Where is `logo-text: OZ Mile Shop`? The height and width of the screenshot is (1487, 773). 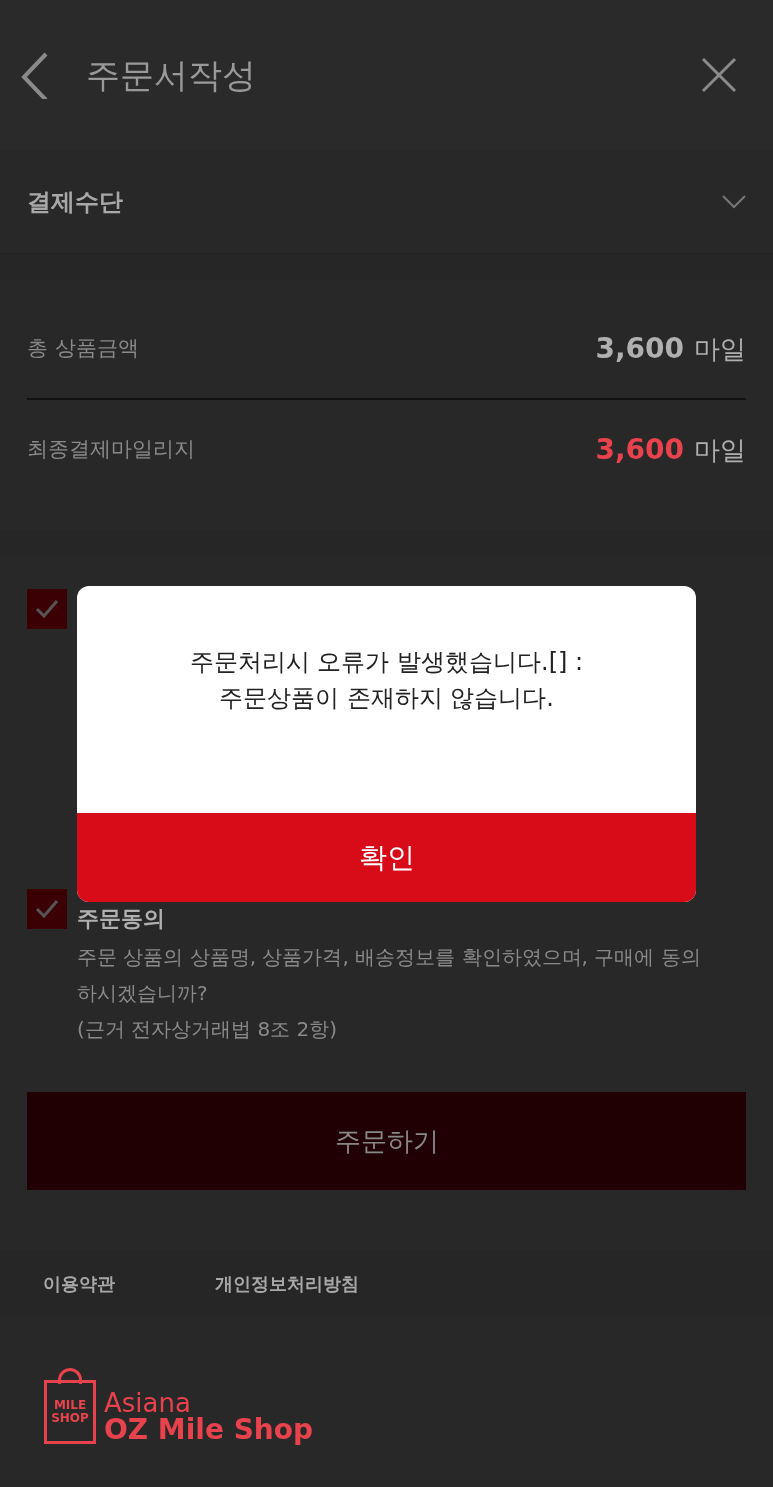
logo-text: OZ Mile Shop is located at coordinates (209, 1430).